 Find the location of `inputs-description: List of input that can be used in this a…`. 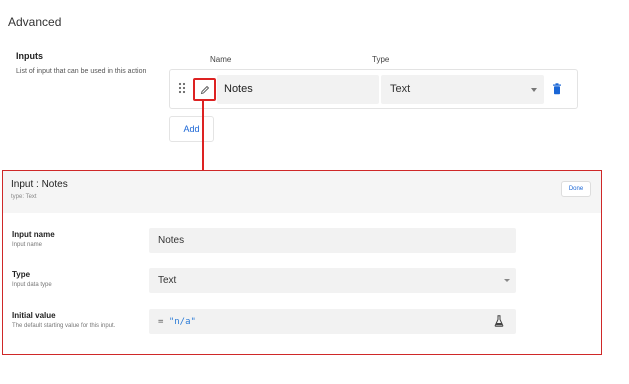

inputs-description: List of input that can be used in this a… is located at coordinates (81, 71).